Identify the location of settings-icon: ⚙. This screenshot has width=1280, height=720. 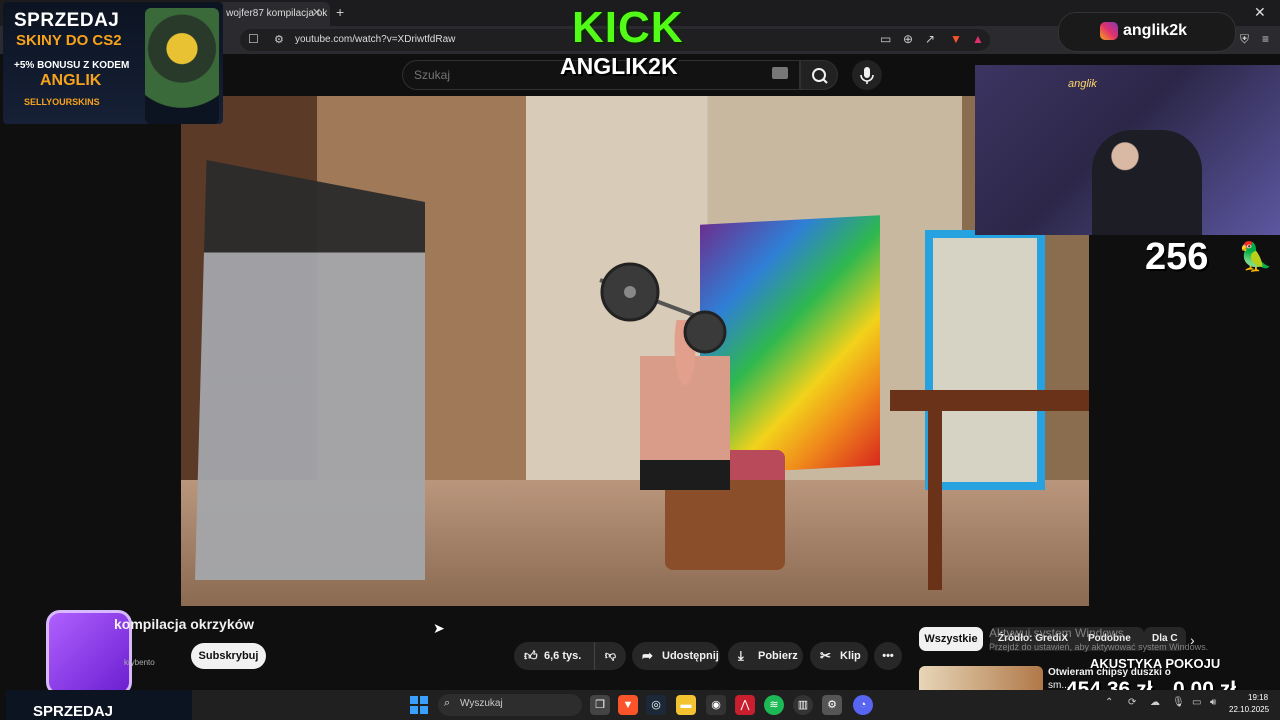
(832, 705).